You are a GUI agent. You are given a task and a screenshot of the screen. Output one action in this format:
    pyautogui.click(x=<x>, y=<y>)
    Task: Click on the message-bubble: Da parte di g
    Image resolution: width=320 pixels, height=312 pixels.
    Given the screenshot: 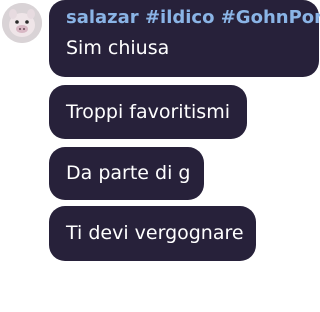 What is the action you would take?
    pyautogui.click(x=126, y=173)
    